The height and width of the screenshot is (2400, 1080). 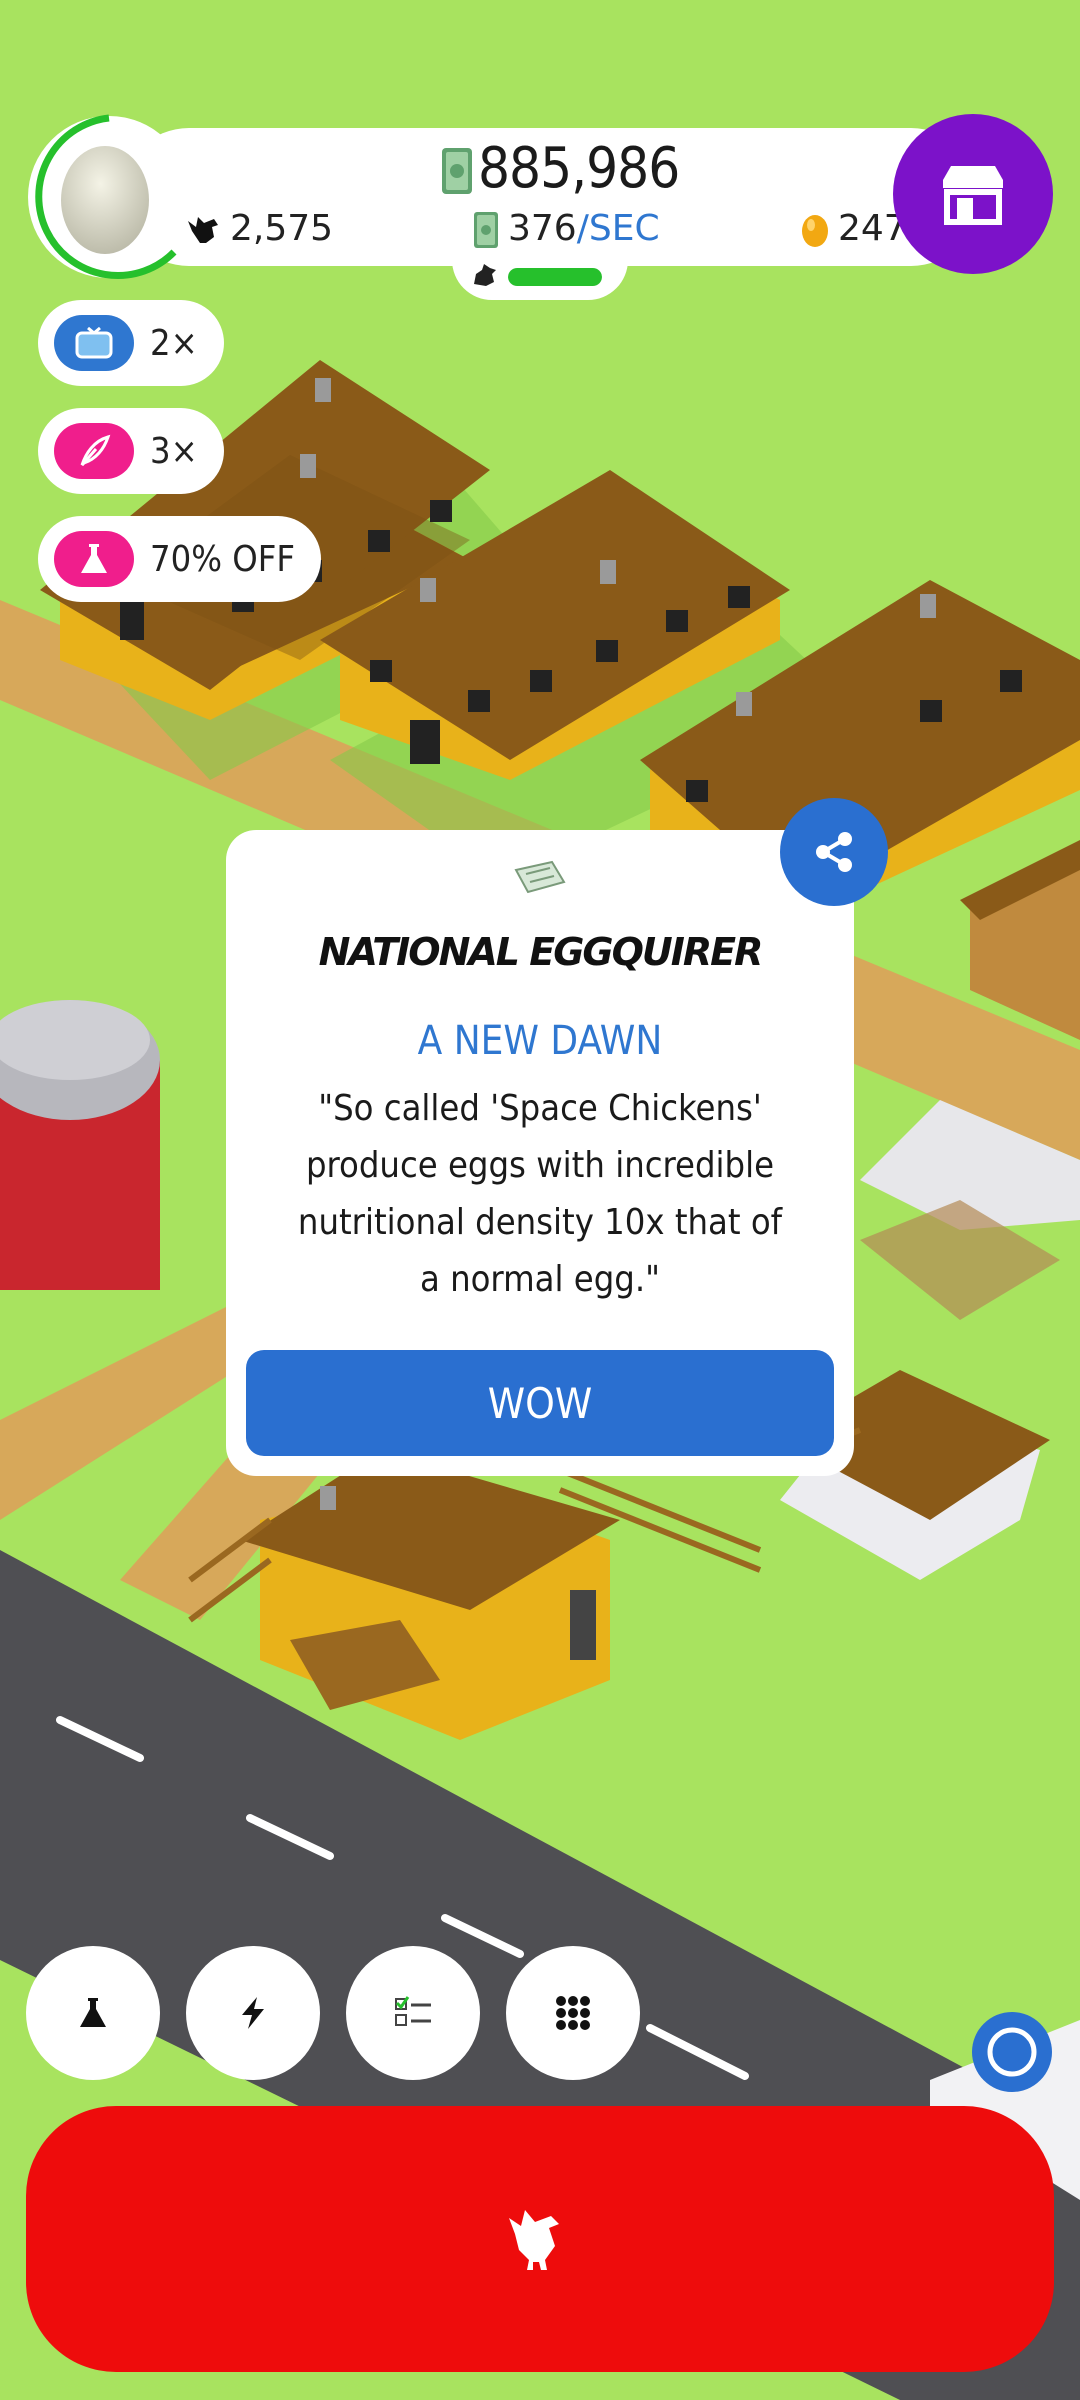 What do you see at coordinates (815, 230) in the screenshot?
I see `golden-egg-icon` at bounding box center [815, 230].